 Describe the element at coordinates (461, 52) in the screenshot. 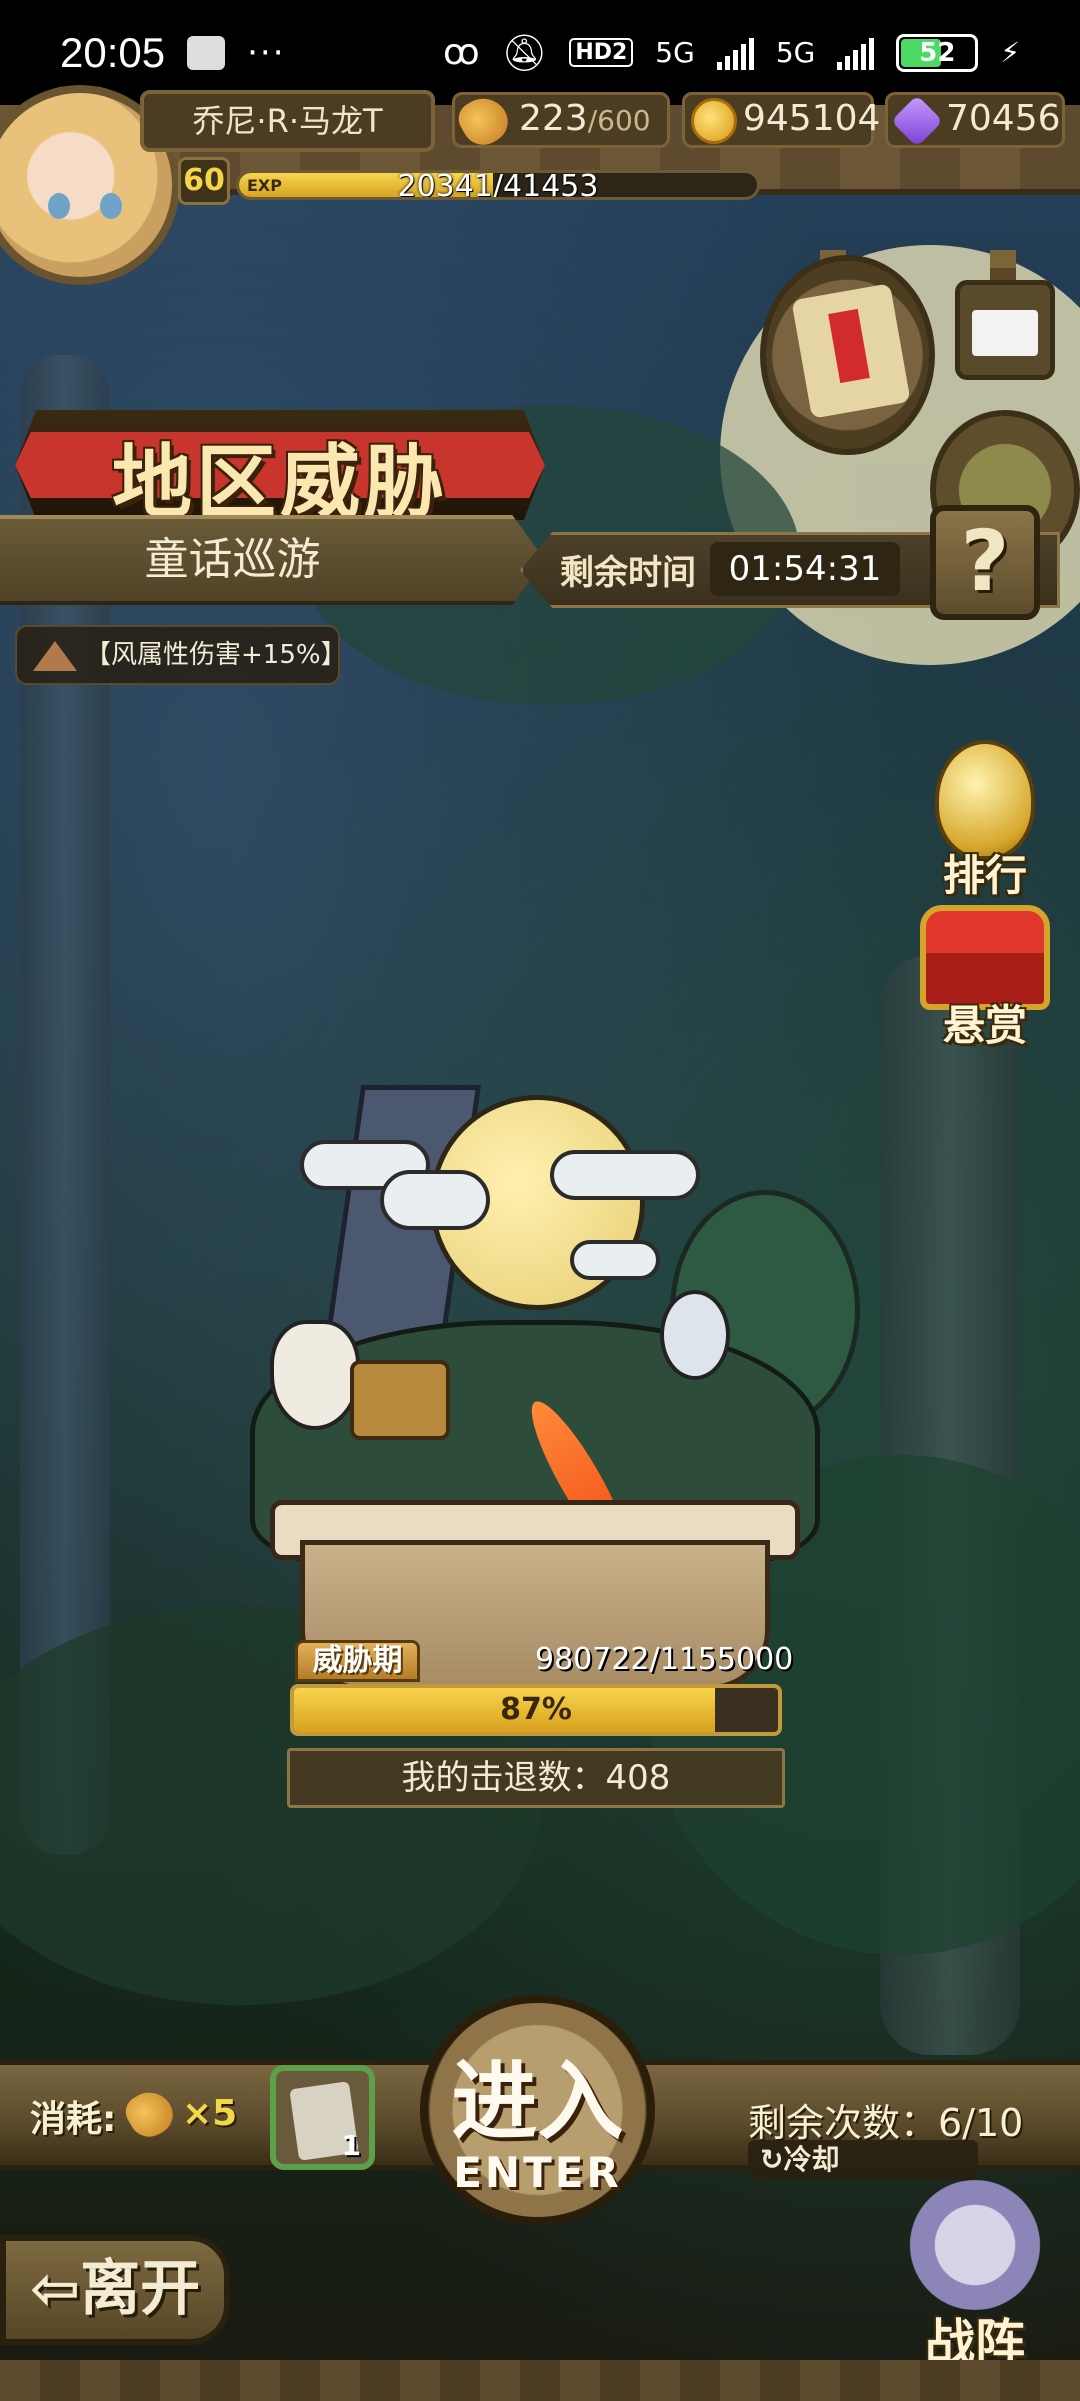

I see `wireless-icon: ꝏ` at that location.